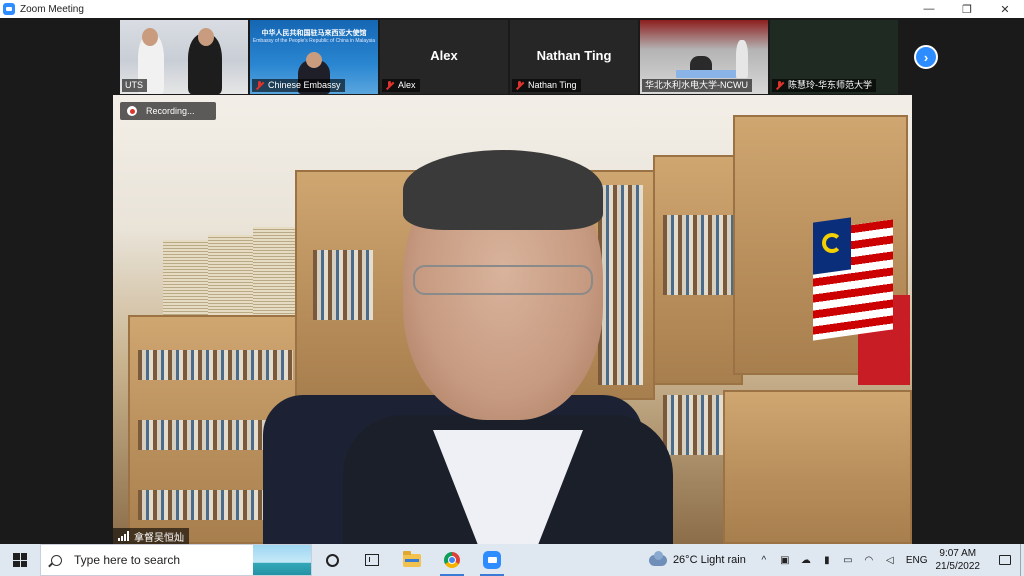  I want to click on meet-now-icon: ▣, so click(785, 560).